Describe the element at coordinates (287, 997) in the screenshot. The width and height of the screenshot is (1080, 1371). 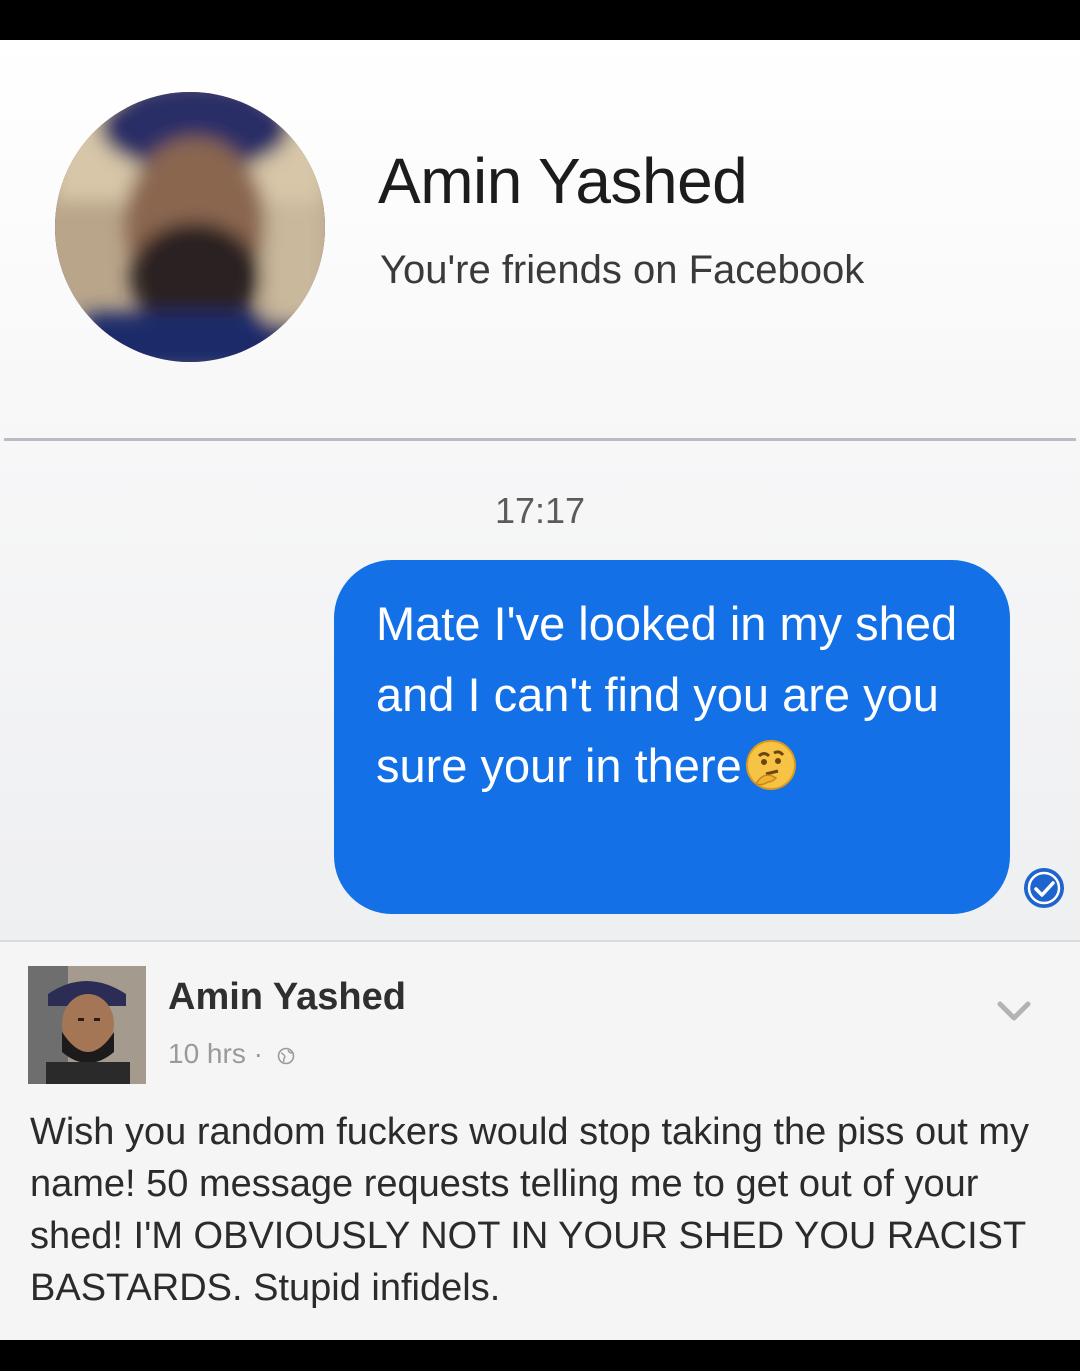
I see `post-author-name: Amin Yashed` at that location.